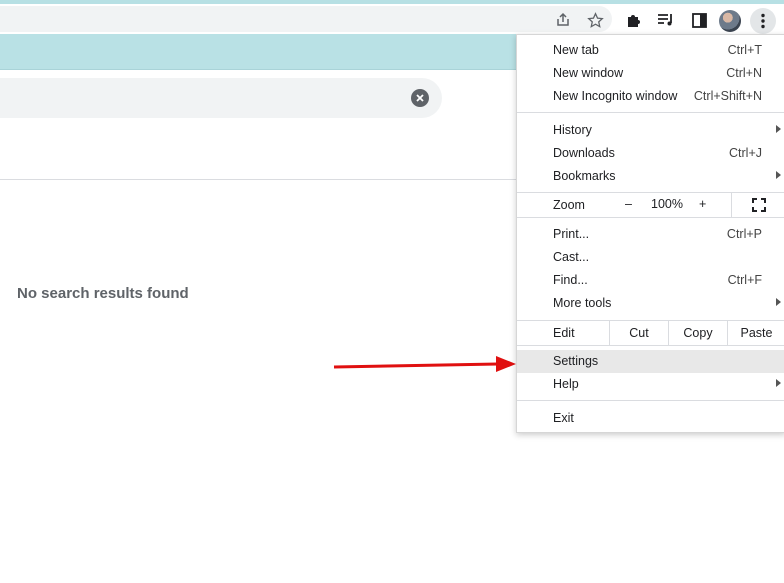 The height and width of the screenshot is (583, 784). Describe the element at coordinates (650, 418) in the screenshot. I see `menu-item-exit: Exit` at that location.